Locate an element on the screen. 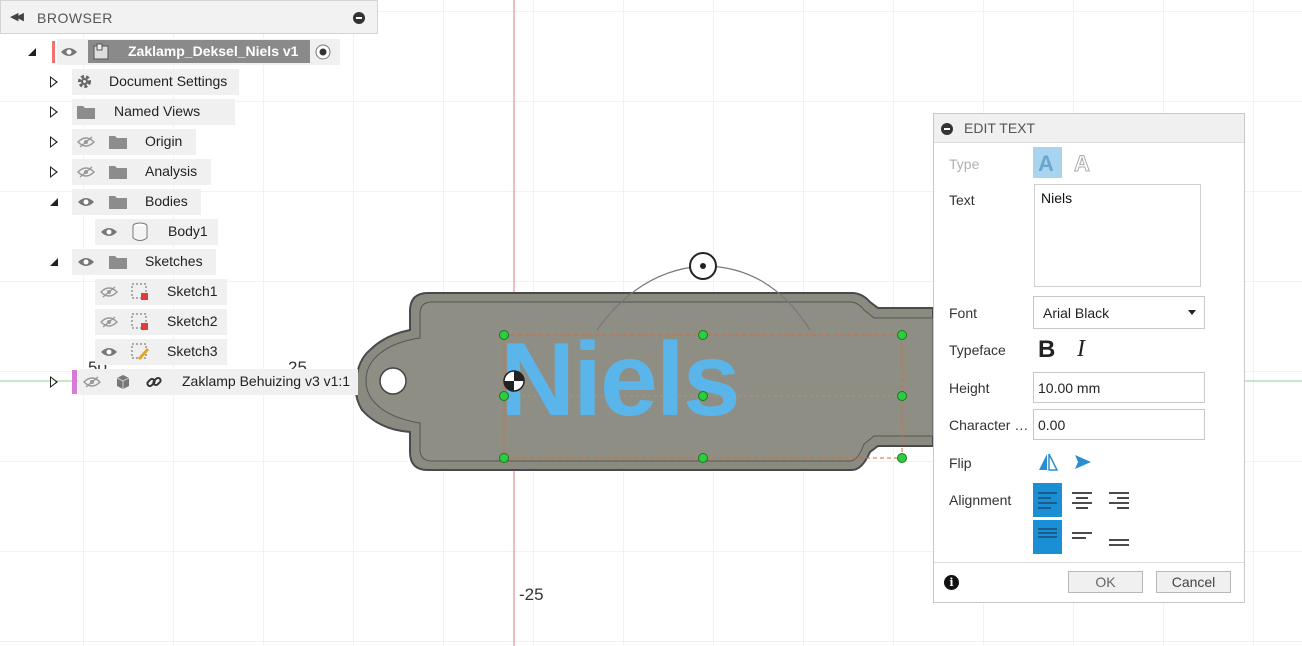 Image resolution: width=1302 pixels, height=646 pixels. bold-button: B is located at coordinates (1046, 350).